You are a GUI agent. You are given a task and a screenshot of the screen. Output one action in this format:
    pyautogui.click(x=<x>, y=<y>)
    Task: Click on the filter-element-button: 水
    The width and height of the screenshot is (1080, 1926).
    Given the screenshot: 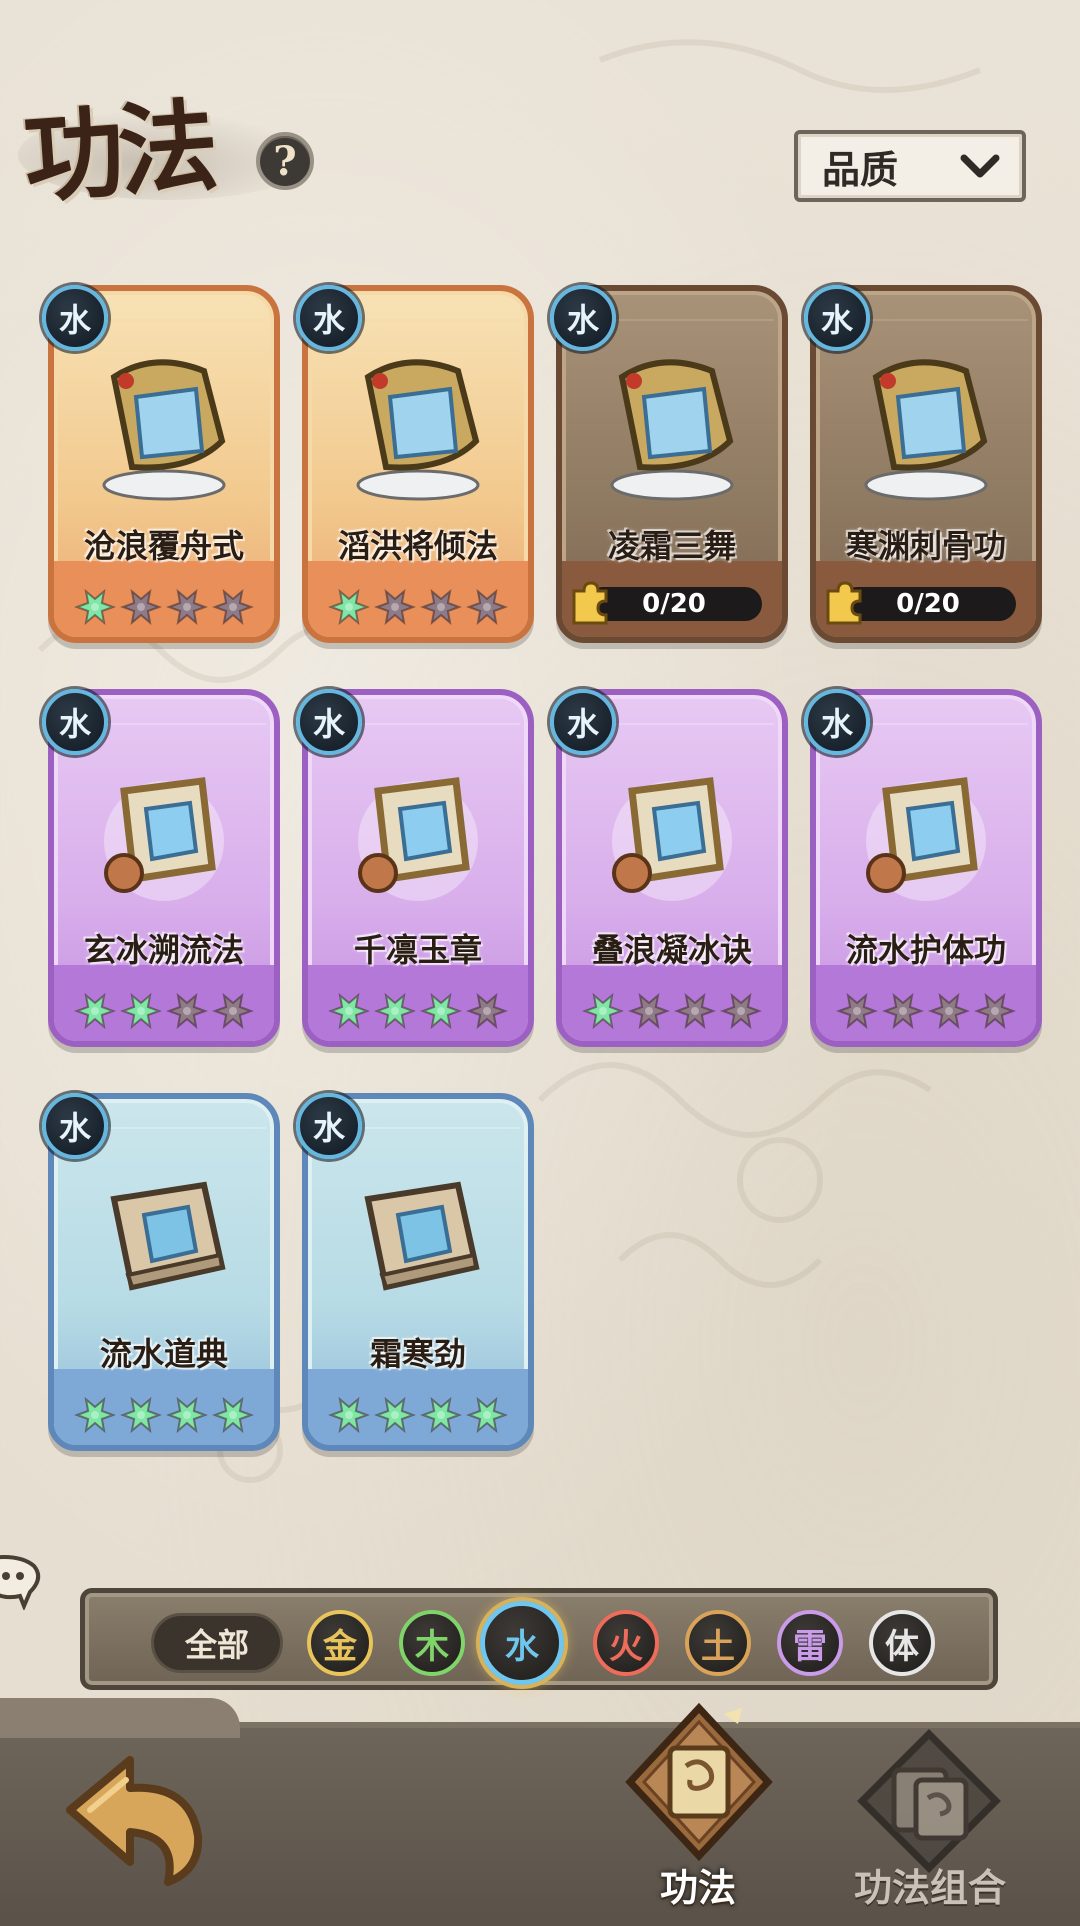 What is the action you would take?
    pyautogui.click(x=522, y=1643)
    